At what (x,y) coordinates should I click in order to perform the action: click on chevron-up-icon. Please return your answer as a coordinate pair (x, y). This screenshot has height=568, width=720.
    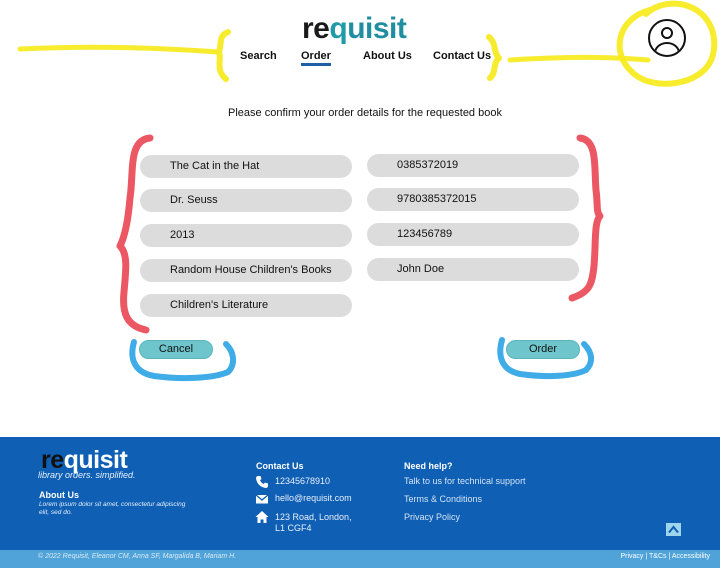
    Looking at the image, I should click on (673, 529).